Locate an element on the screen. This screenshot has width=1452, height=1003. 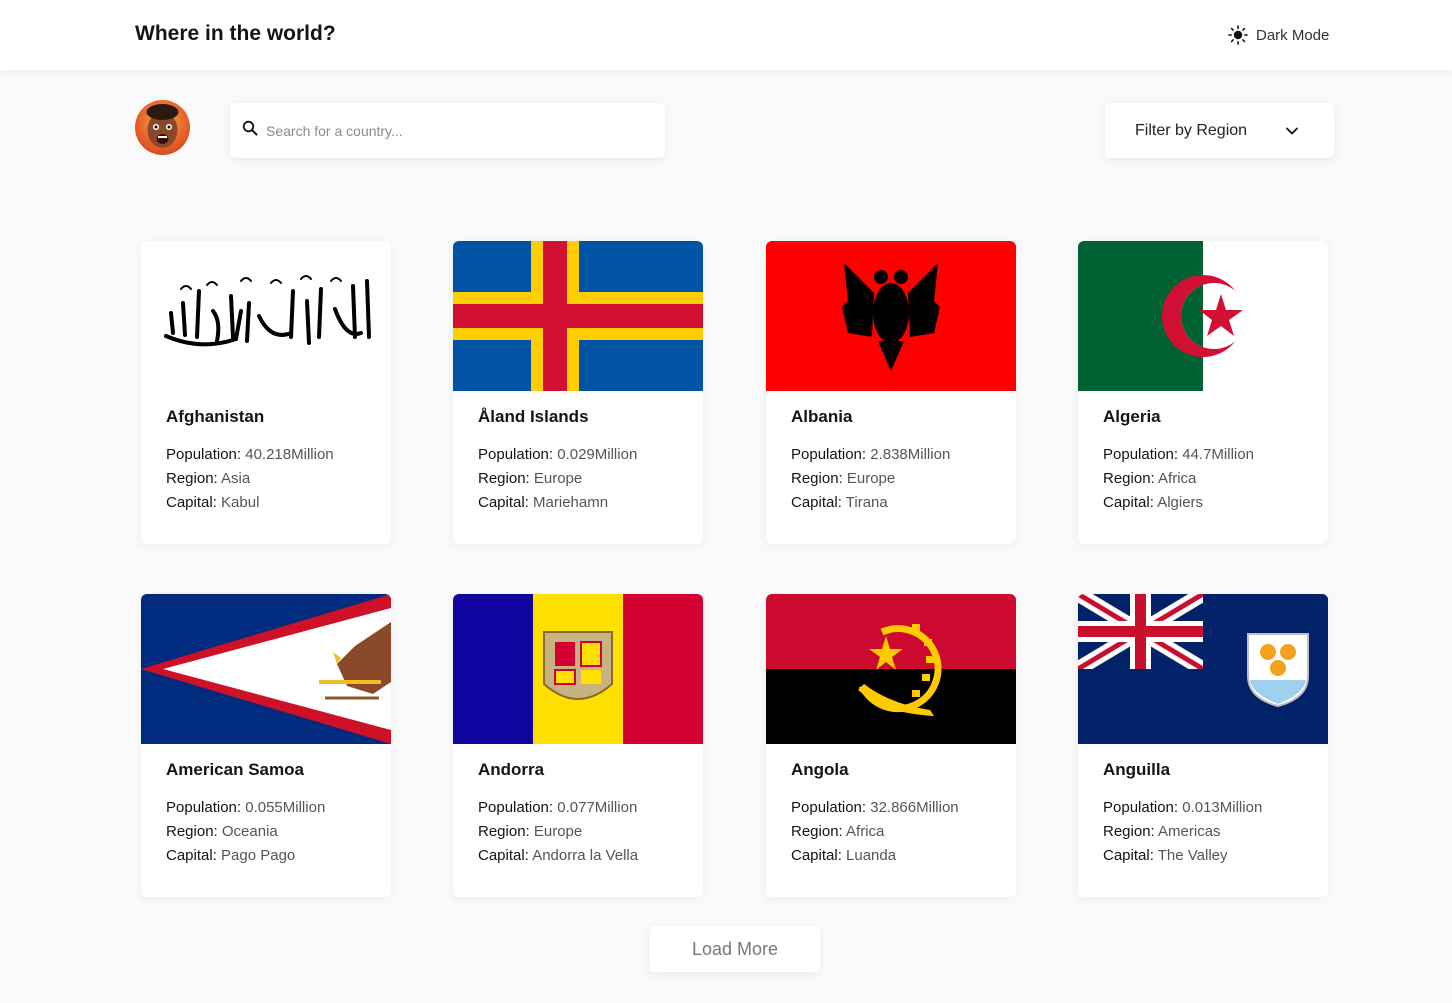
andorra-flag is located at coordinates (578, 669).